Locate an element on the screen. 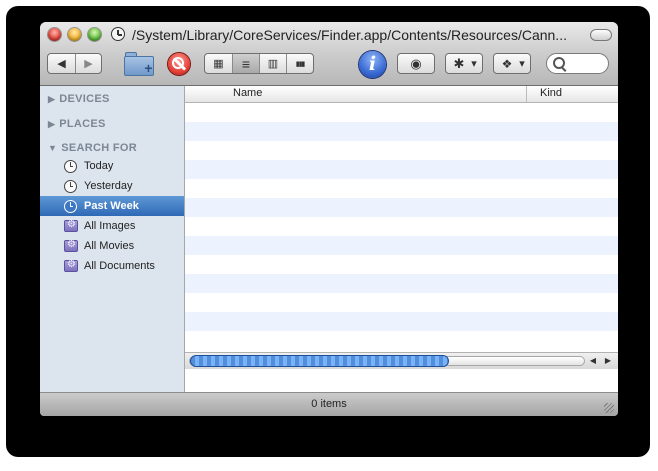 The width and height of the screenshot is (658, 471). plus-icon: + is located at coordinates (148, 68).